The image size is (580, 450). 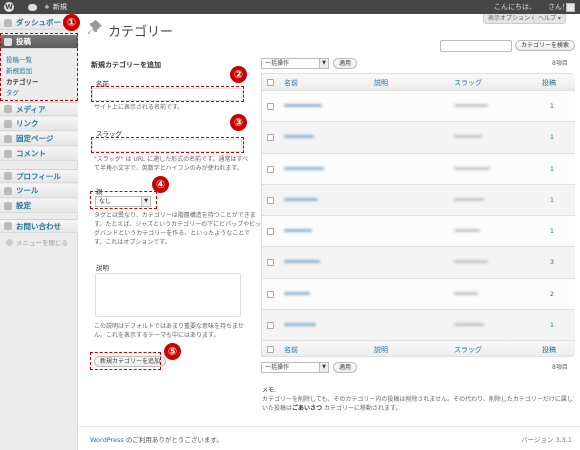 I want to click on new-label: 新規, so click(x=59, y=7).